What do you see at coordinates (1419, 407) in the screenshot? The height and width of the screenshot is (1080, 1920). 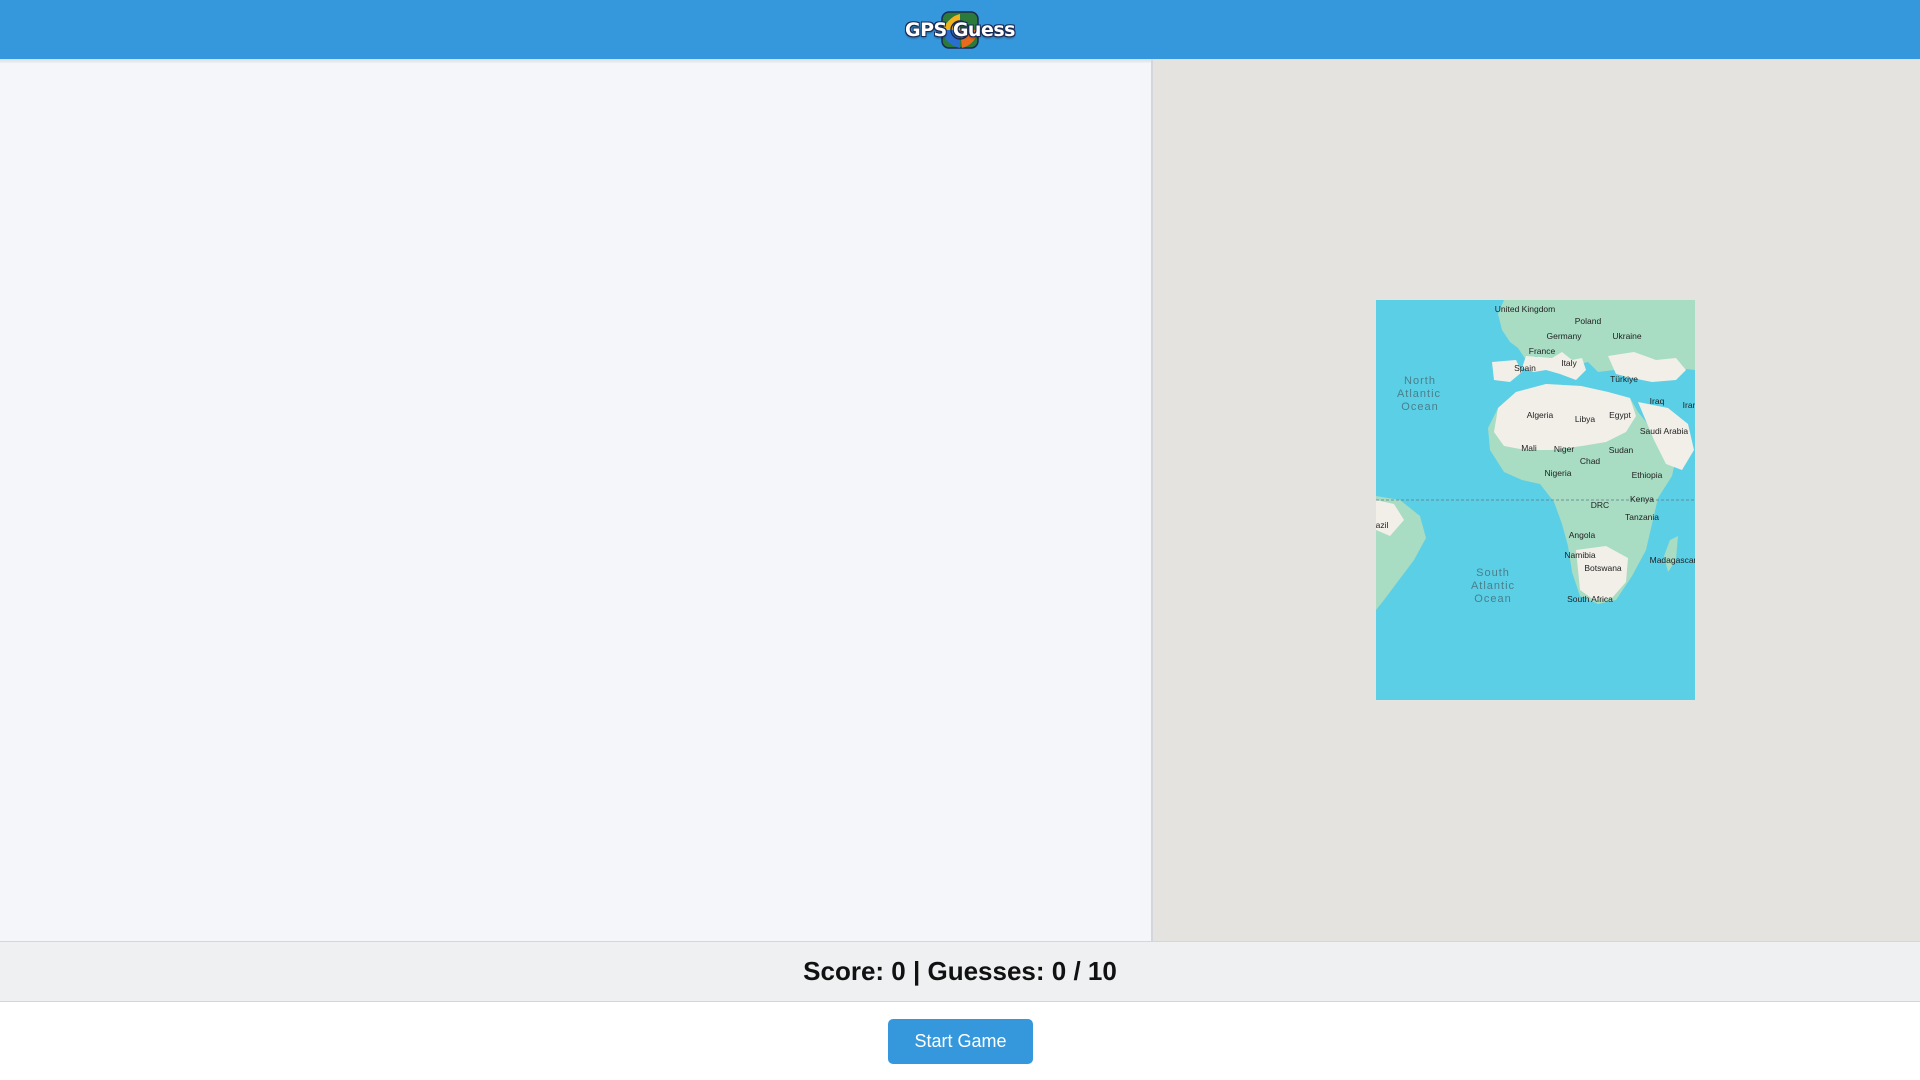 I see `ocean-label-north-atlantic-3: Ocean` at bounding box center [1419, 407].